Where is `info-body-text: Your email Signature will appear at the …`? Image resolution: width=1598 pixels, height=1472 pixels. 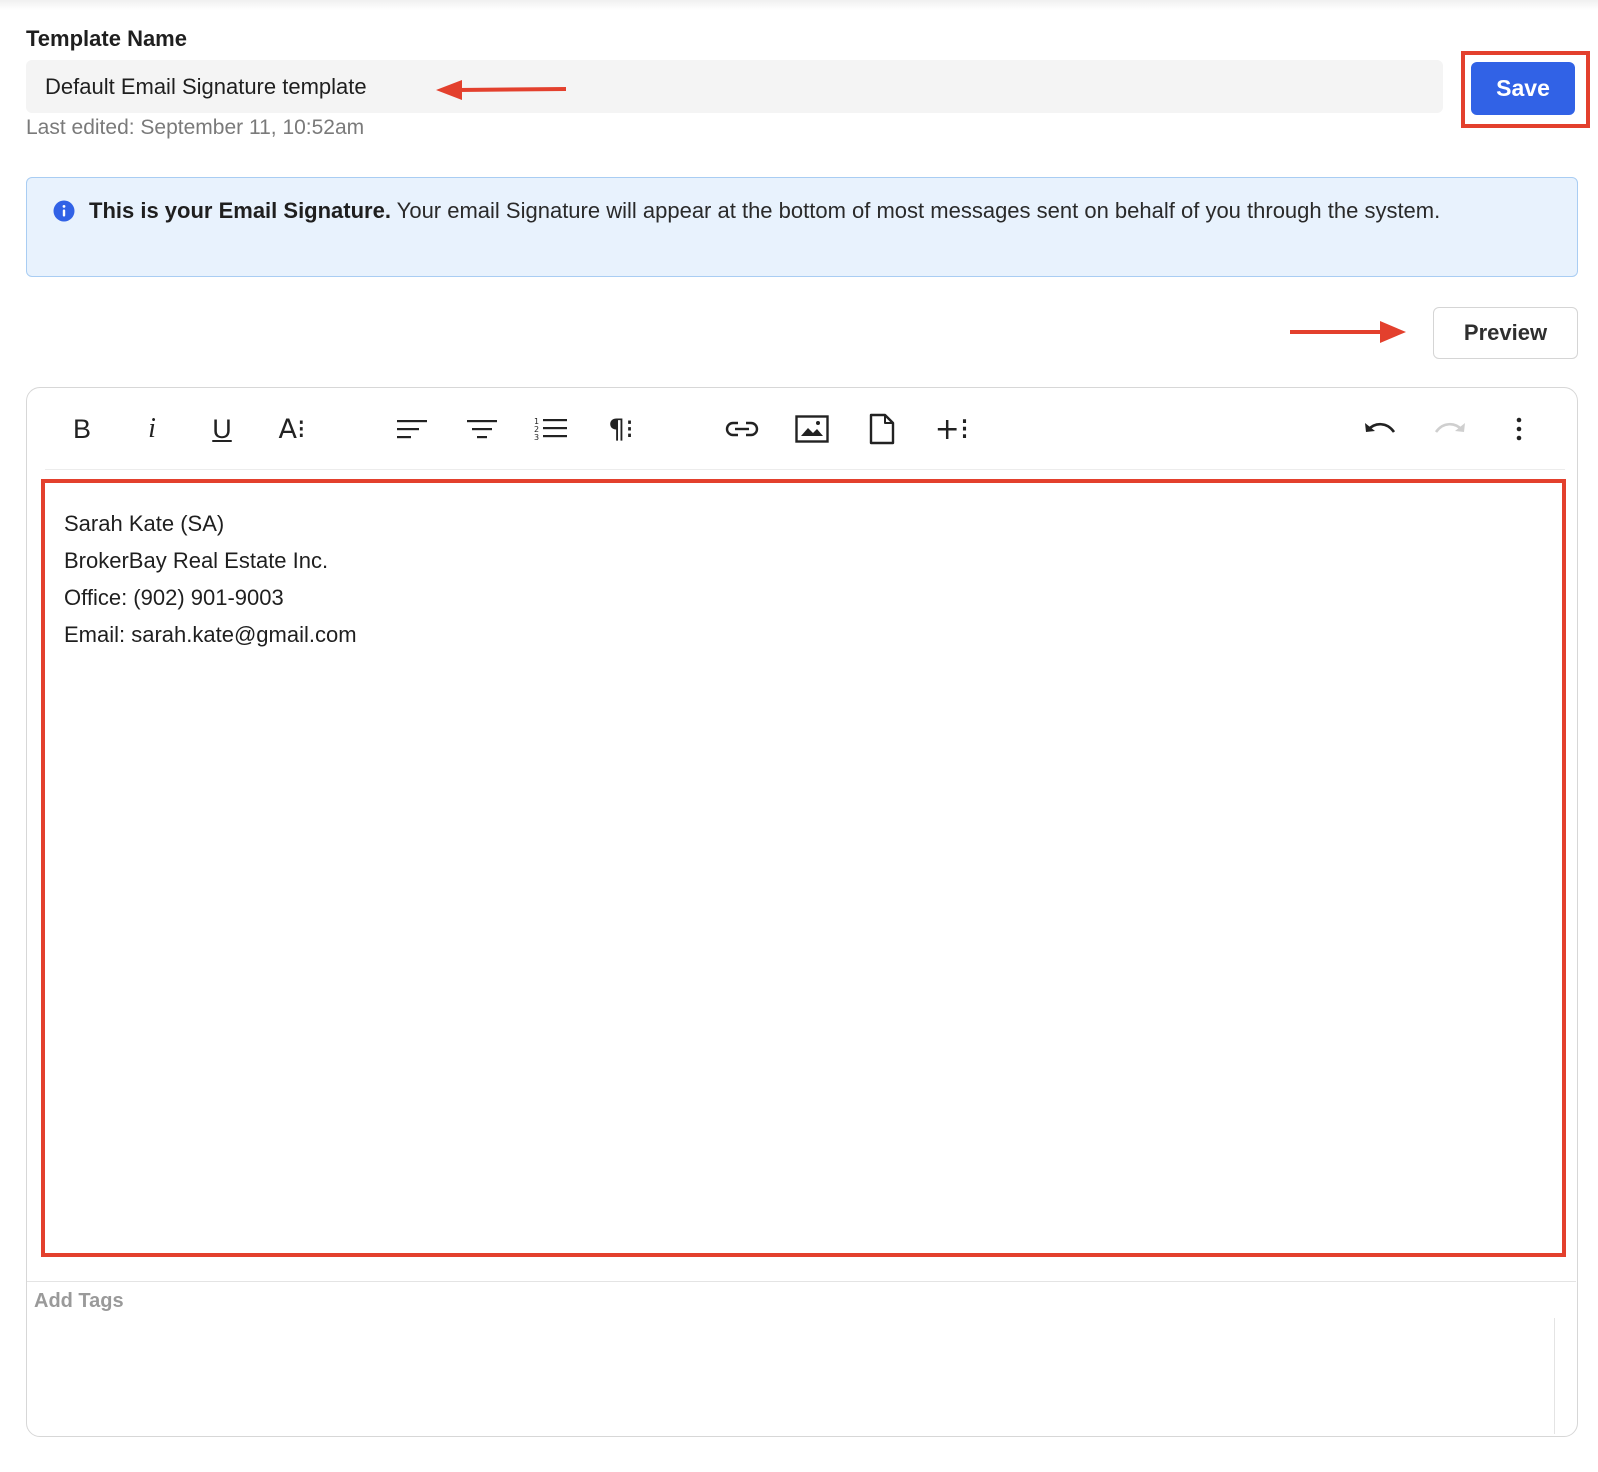 info-body-text: Your email Signature will appear at the … is located at coordinates (915, 210).